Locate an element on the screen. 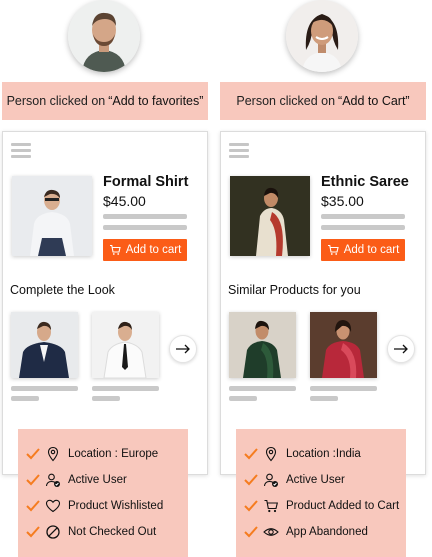  female-person-avatar is located at coordinates (322, 36).